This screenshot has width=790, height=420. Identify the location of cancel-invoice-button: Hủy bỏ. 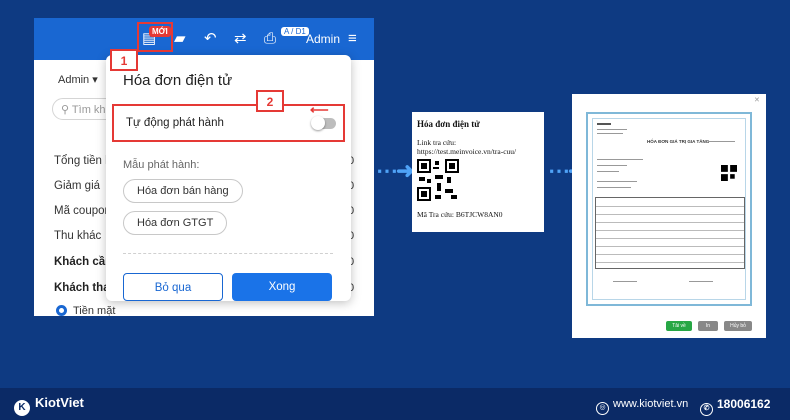
(738, 326).